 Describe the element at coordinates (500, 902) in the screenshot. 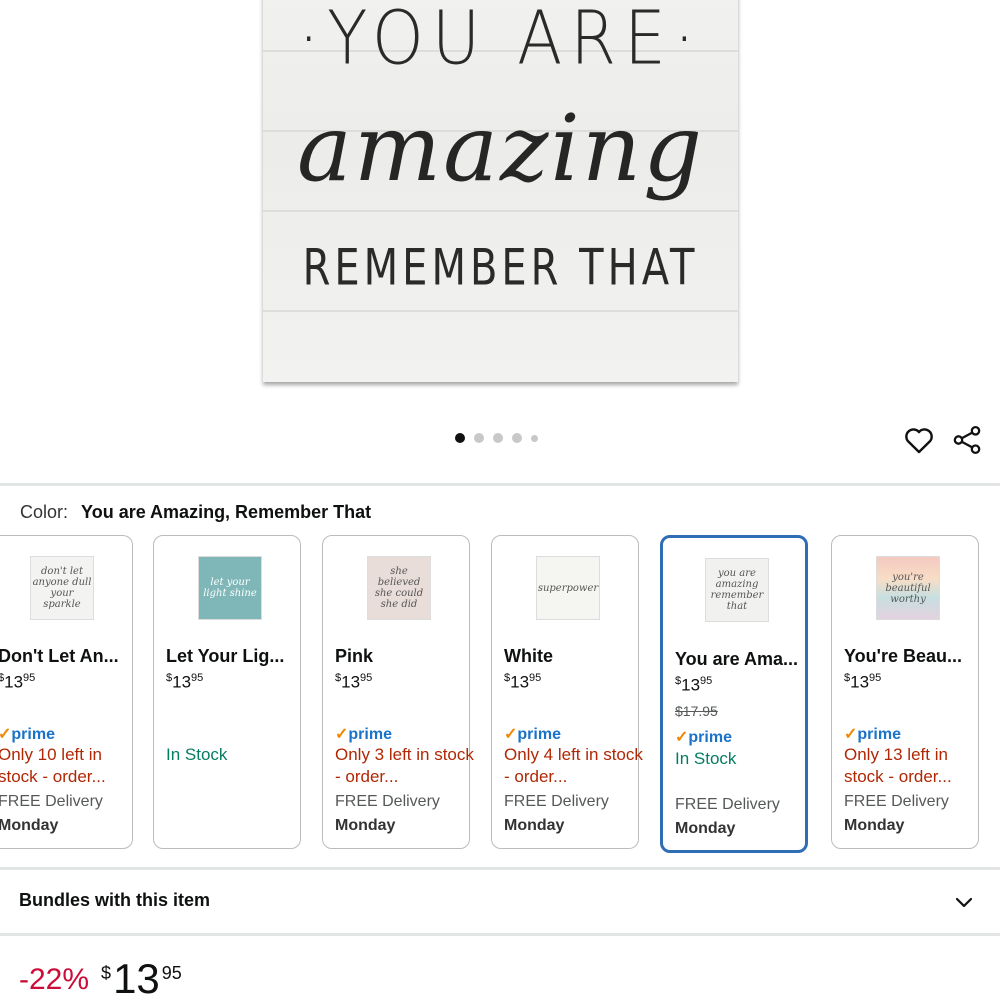

I see `bundles-expander: Bundles with this item` at that location.